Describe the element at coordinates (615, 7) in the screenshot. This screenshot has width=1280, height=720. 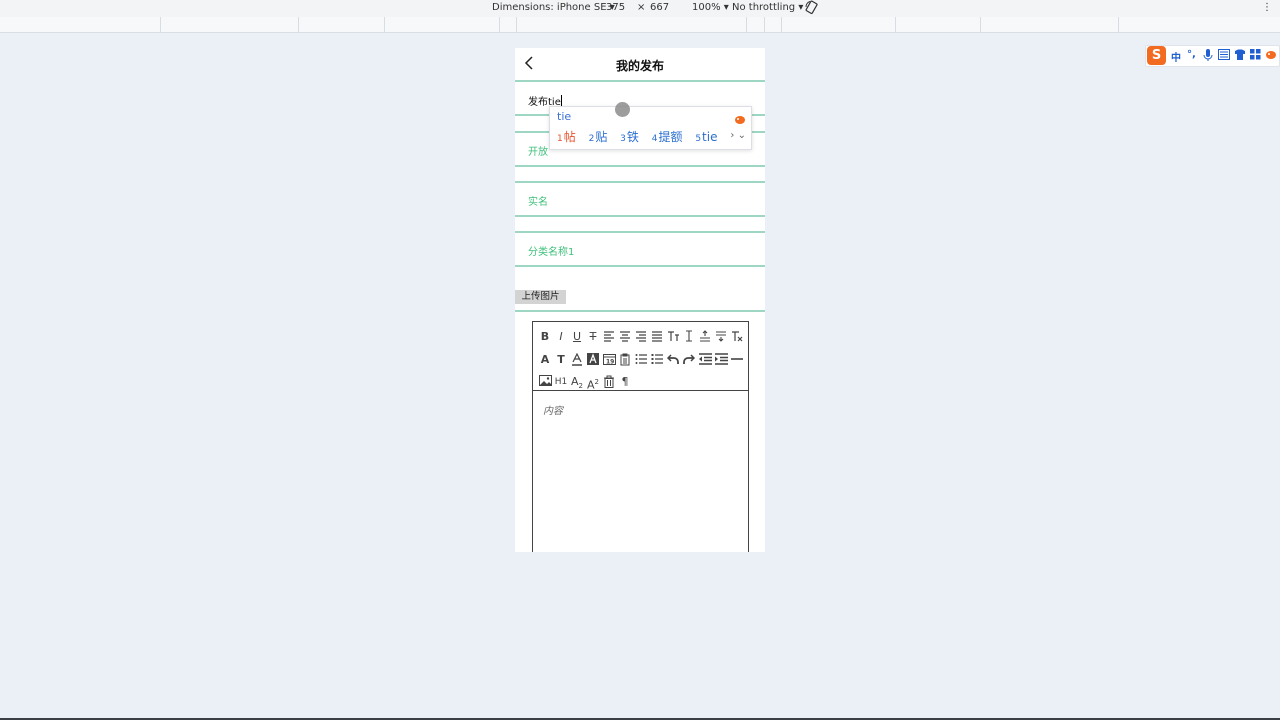
I see `width-input: 375` at that location.